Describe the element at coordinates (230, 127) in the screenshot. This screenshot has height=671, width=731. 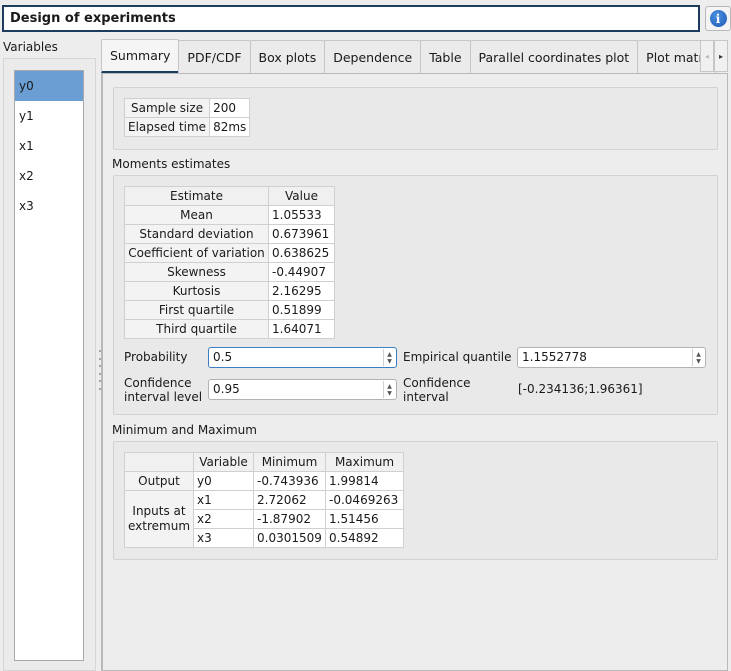
I see `elapsed-time-value: 82ms` at that location.